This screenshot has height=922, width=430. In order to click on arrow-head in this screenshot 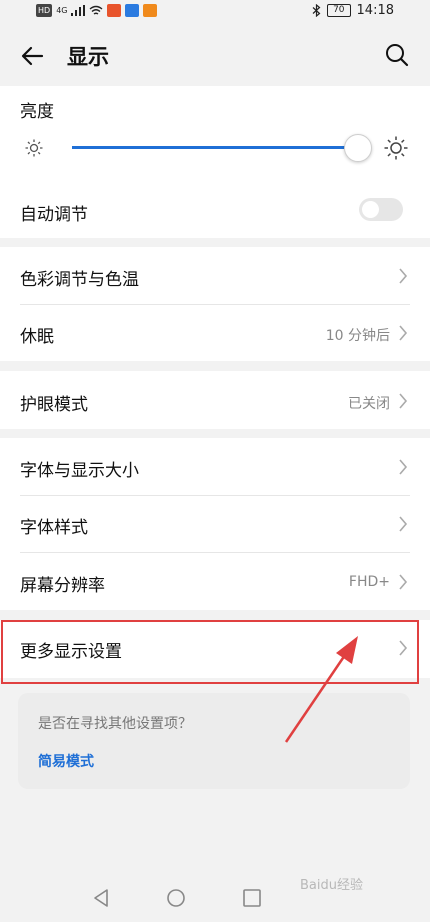, I will do `click(347, 650)`.